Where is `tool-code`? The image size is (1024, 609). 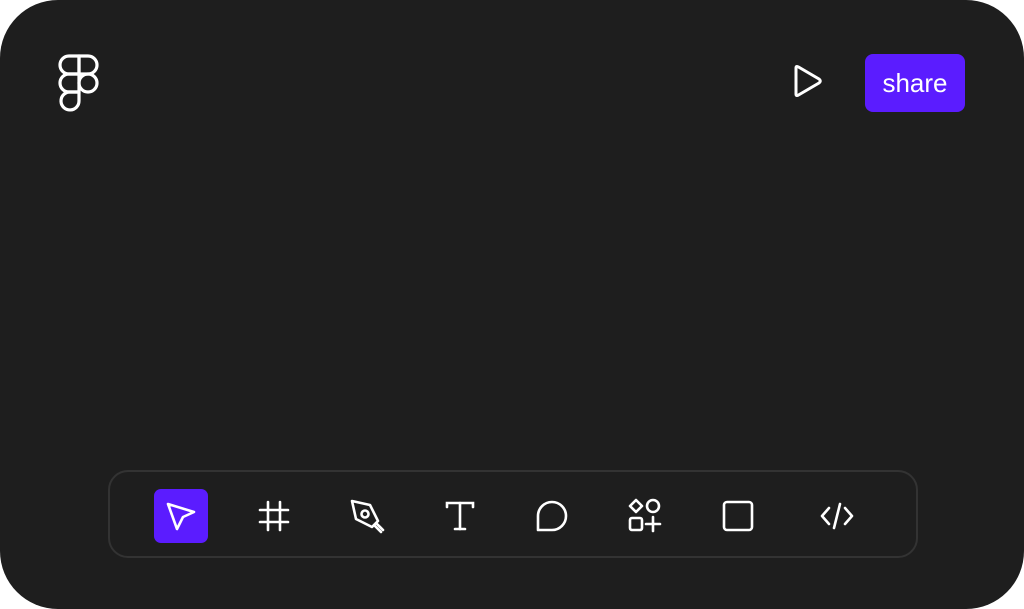 tool-code is located at coordinates (837, 516).